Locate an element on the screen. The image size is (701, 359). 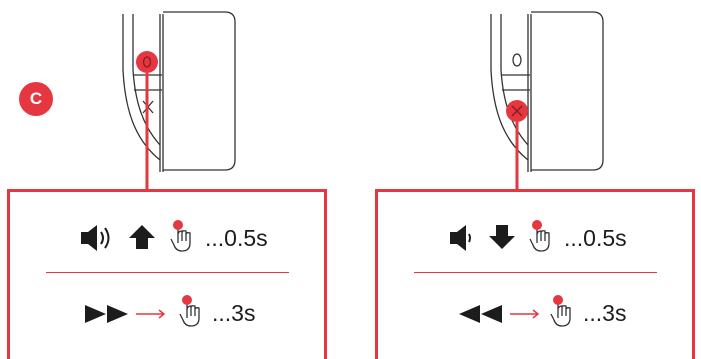
arrow-up-icon is located at coordinates (142, 237).